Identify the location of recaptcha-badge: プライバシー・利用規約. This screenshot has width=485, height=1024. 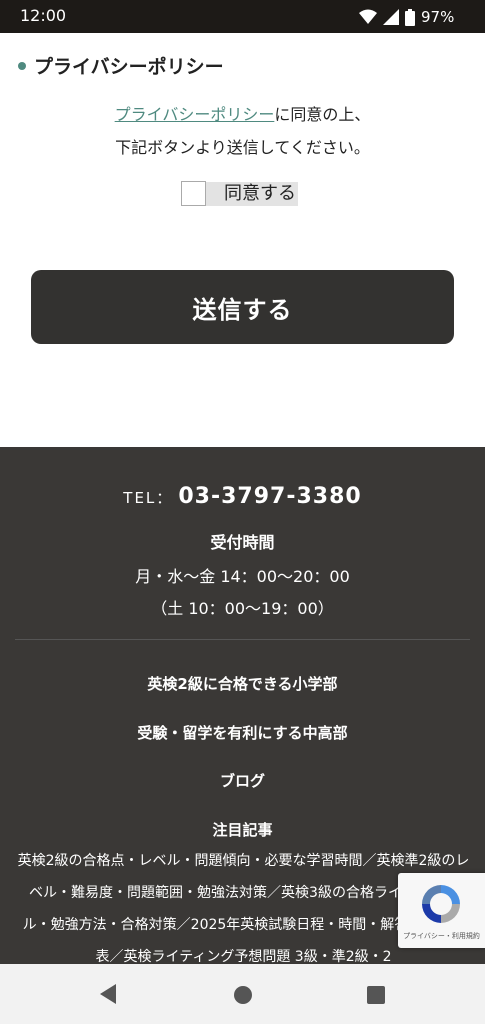
(441, 910).